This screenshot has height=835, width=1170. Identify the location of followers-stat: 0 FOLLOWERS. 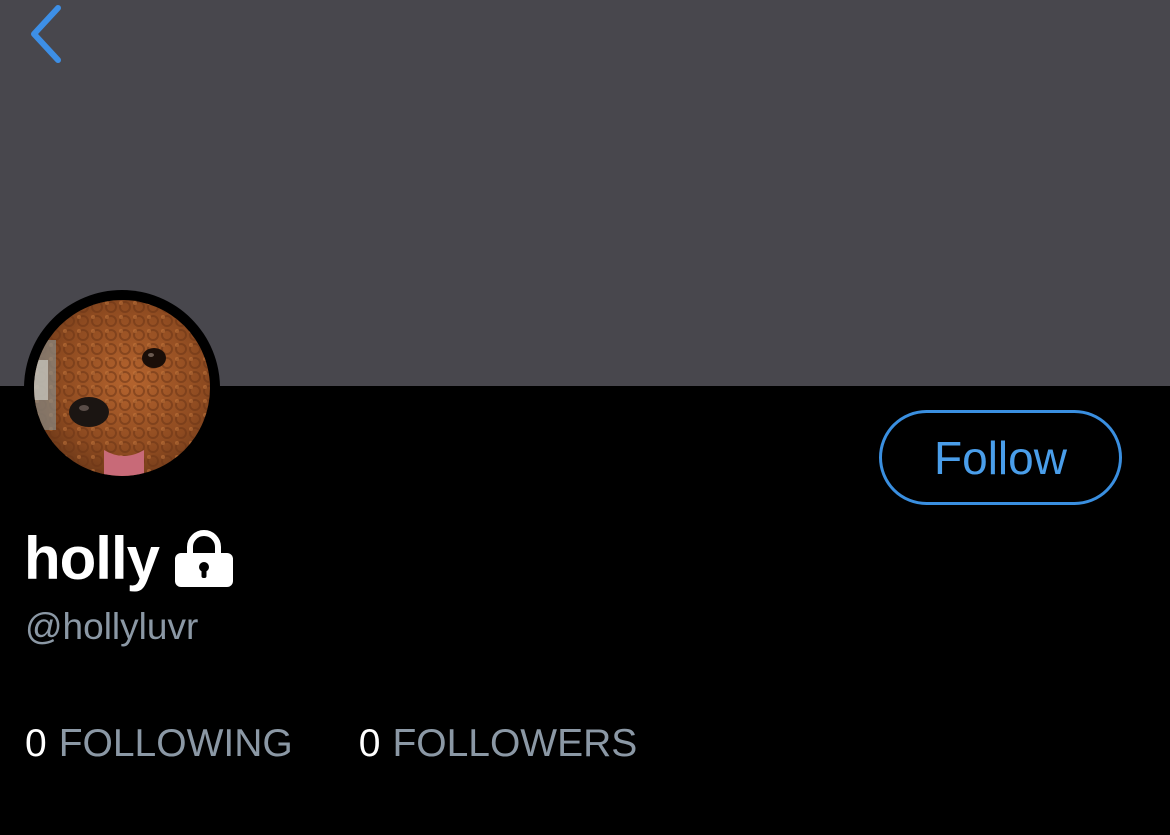
(498, 744).